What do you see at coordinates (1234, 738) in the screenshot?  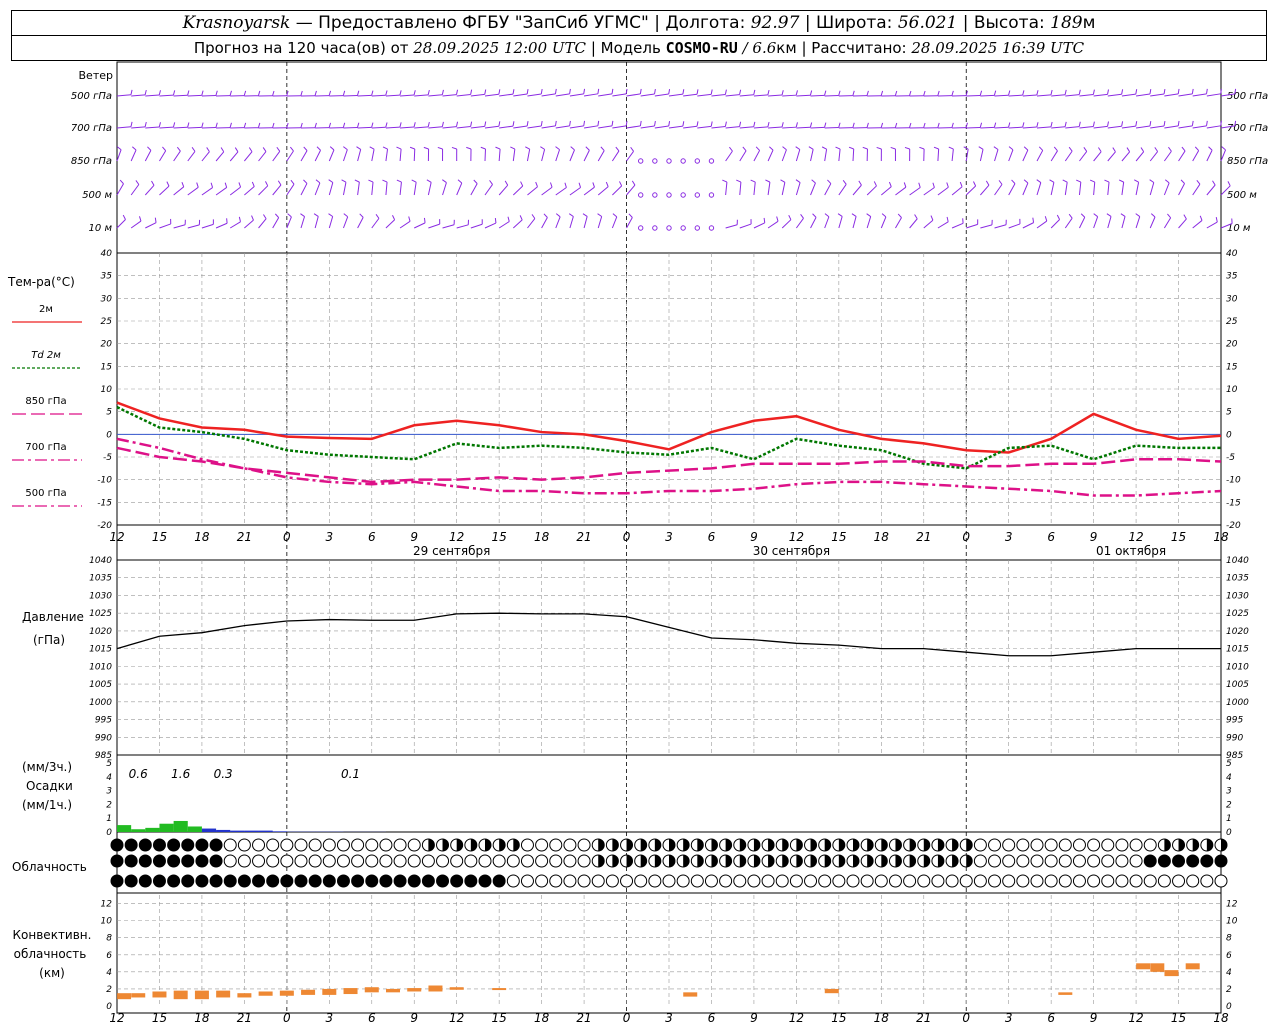 I see `pressure-tick-label: 990` at bounding box center [1234, 738].